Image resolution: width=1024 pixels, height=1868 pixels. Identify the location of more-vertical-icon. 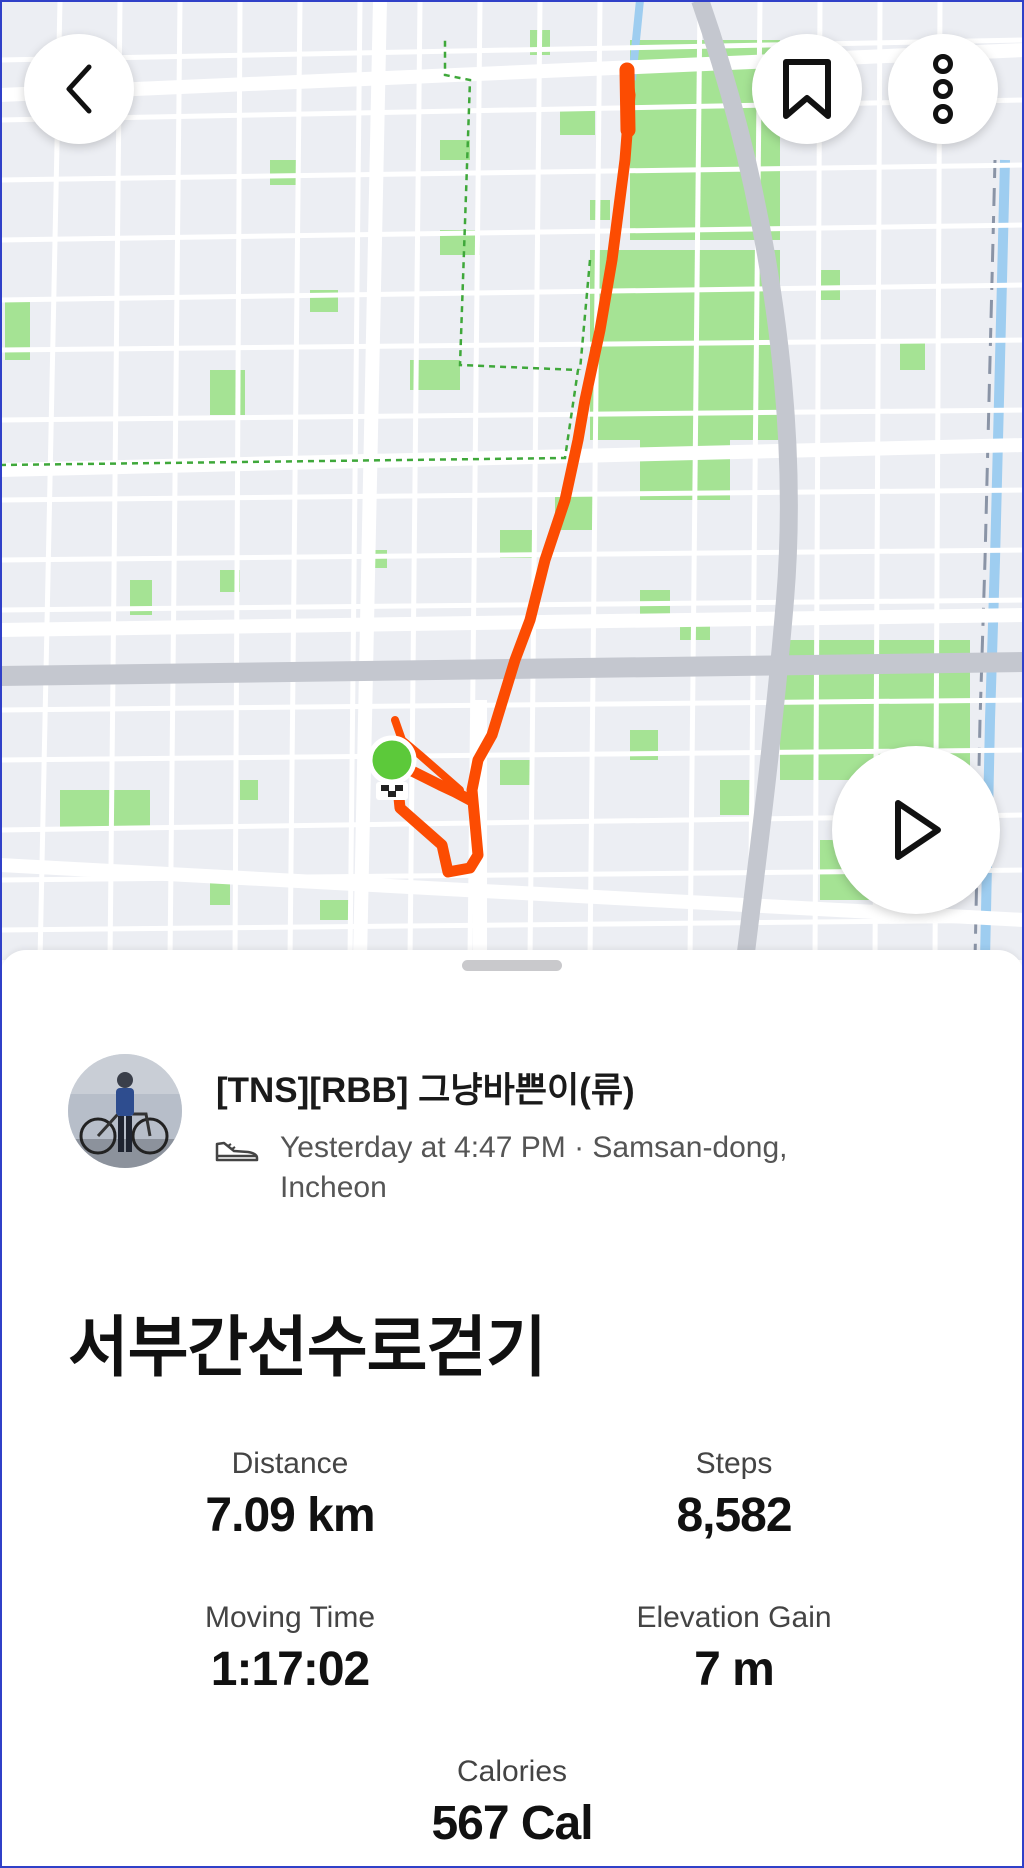
(943, 89).